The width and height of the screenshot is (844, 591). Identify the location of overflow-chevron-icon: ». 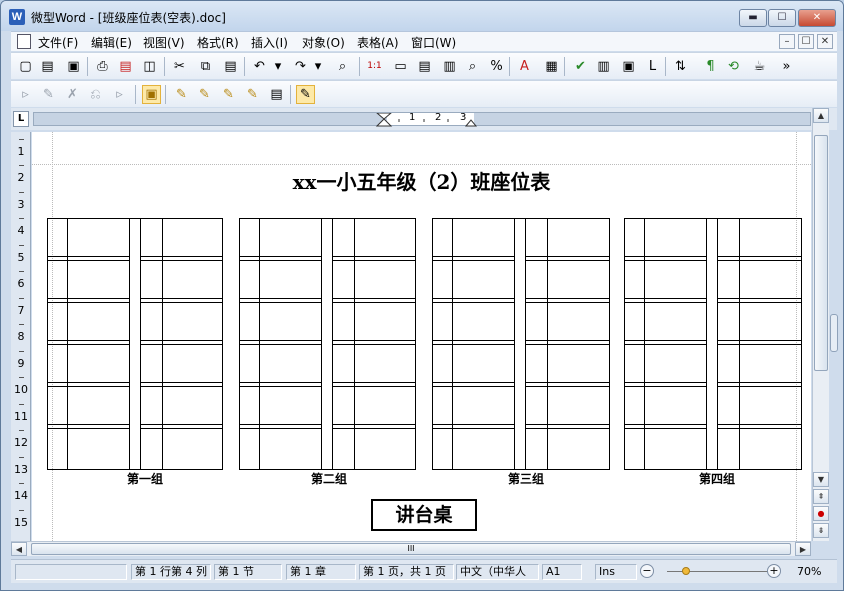
(786, 66).